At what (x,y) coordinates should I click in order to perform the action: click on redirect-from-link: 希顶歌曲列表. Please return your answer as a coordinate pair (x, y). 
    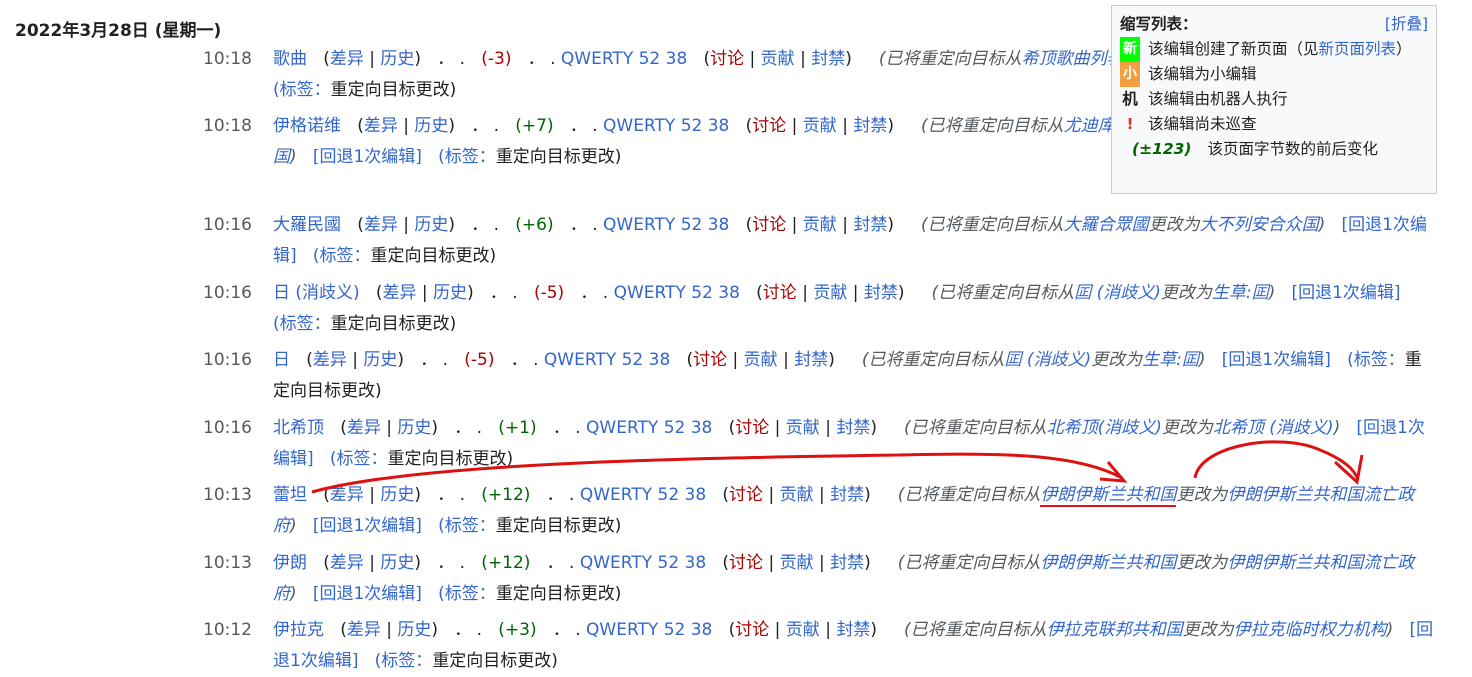
    Looking at the image, I should click on (1073, 59).